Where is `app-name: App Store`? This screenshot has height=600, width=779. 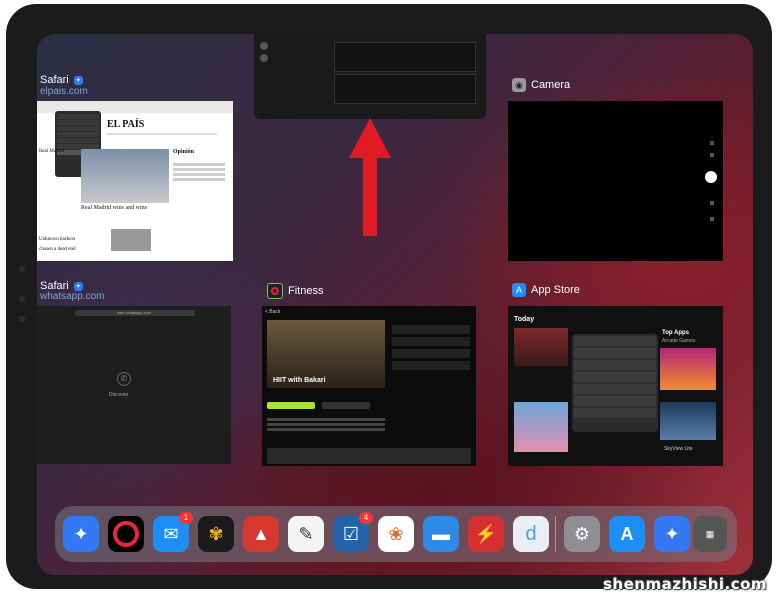 app-name: App Store is located at coordinates (555, 290).